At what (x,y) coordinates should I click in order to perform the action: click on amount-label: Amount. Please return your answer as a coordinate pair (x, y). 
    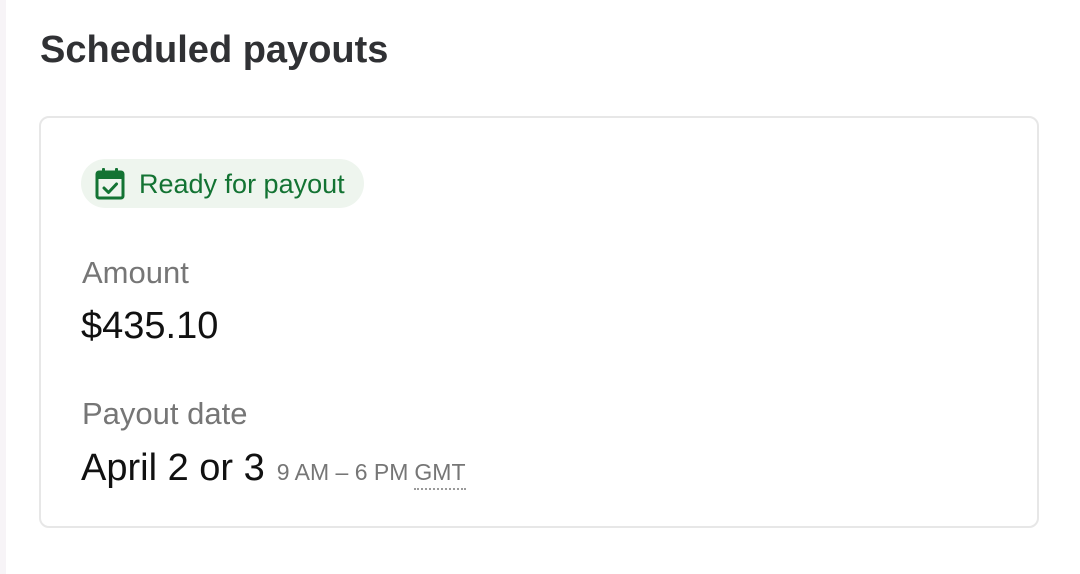
    Looking at the image, I should click on (135, 272).